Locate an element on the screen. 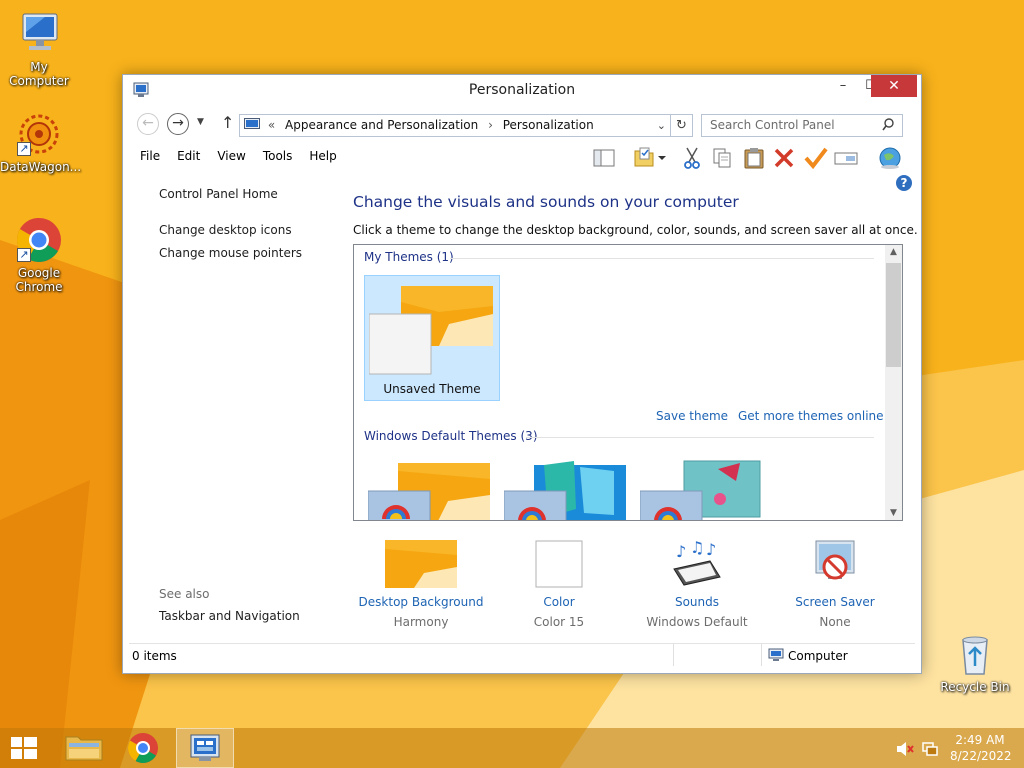 The image size is (1024, 768). menu-help: Help is located at coordinates (322, 156).